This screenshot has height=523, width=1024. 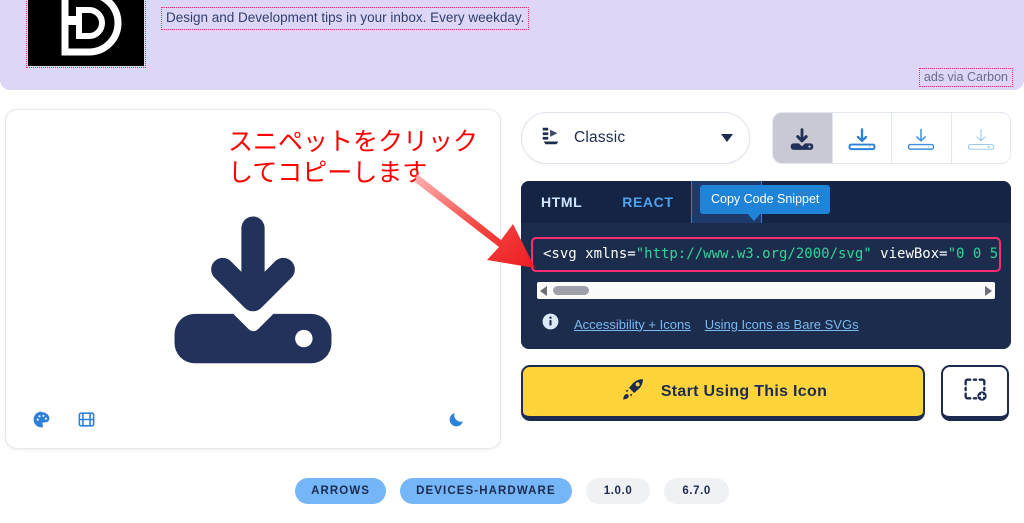 What do you see at coordinates (636, 138) in the screenshot?
I see `icon-style-select: Classic` at bounding box center [636, 138].